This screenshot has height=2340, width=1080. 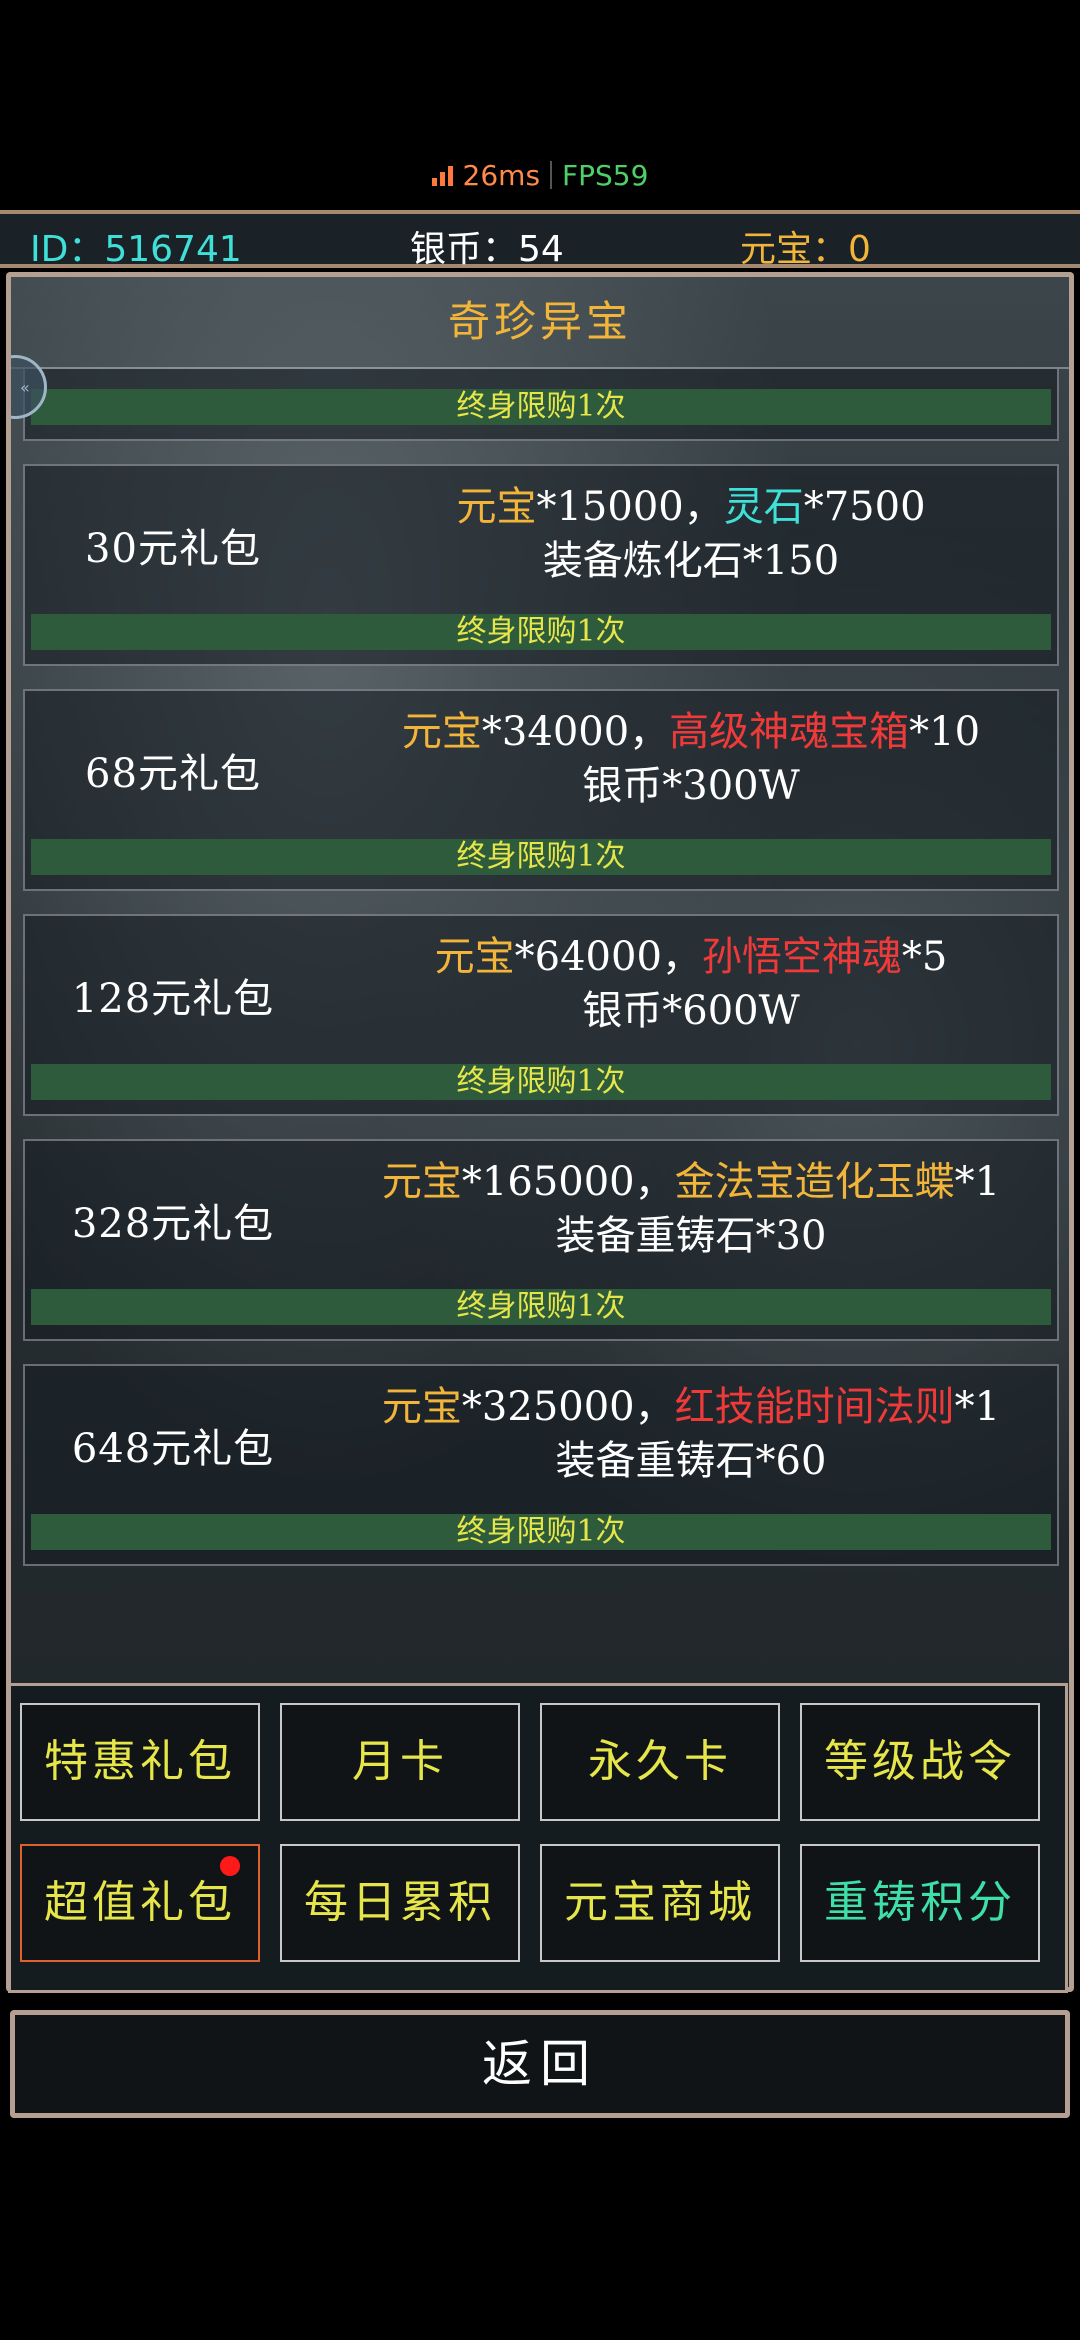 What do you see at coordinates (608, 957) in the screenshot?
I see `reward-text: *64000，` at bounding box center [608, 957].